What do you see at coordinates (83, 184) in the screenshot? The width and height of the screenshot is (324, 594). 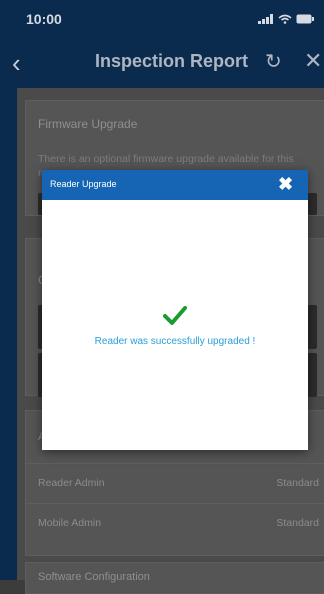 I see `dialog-title: Reader Upgrade` at bounding box center [83, 184].